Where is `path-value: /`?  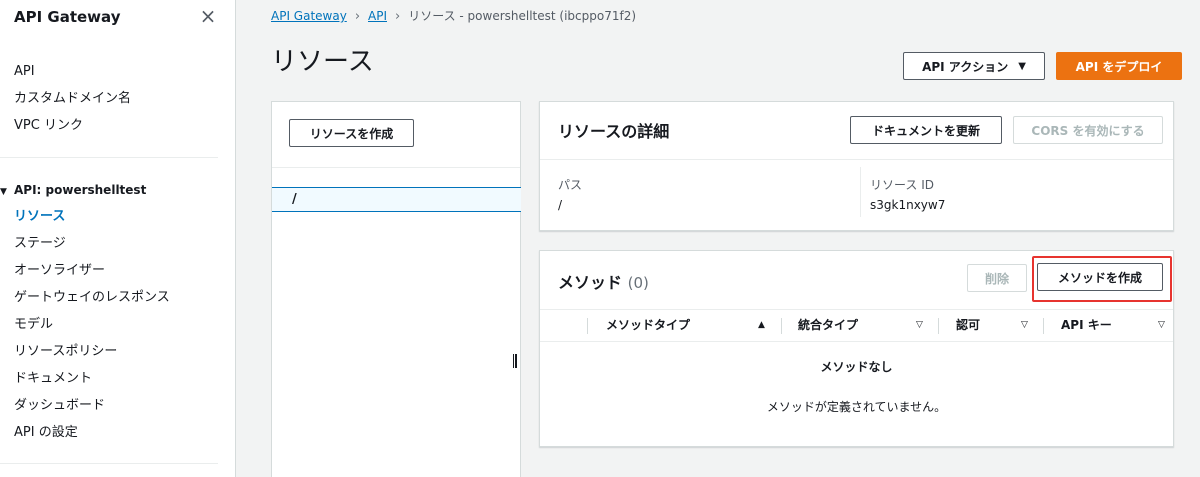
path-value: / is located at coordinates (560, 205).